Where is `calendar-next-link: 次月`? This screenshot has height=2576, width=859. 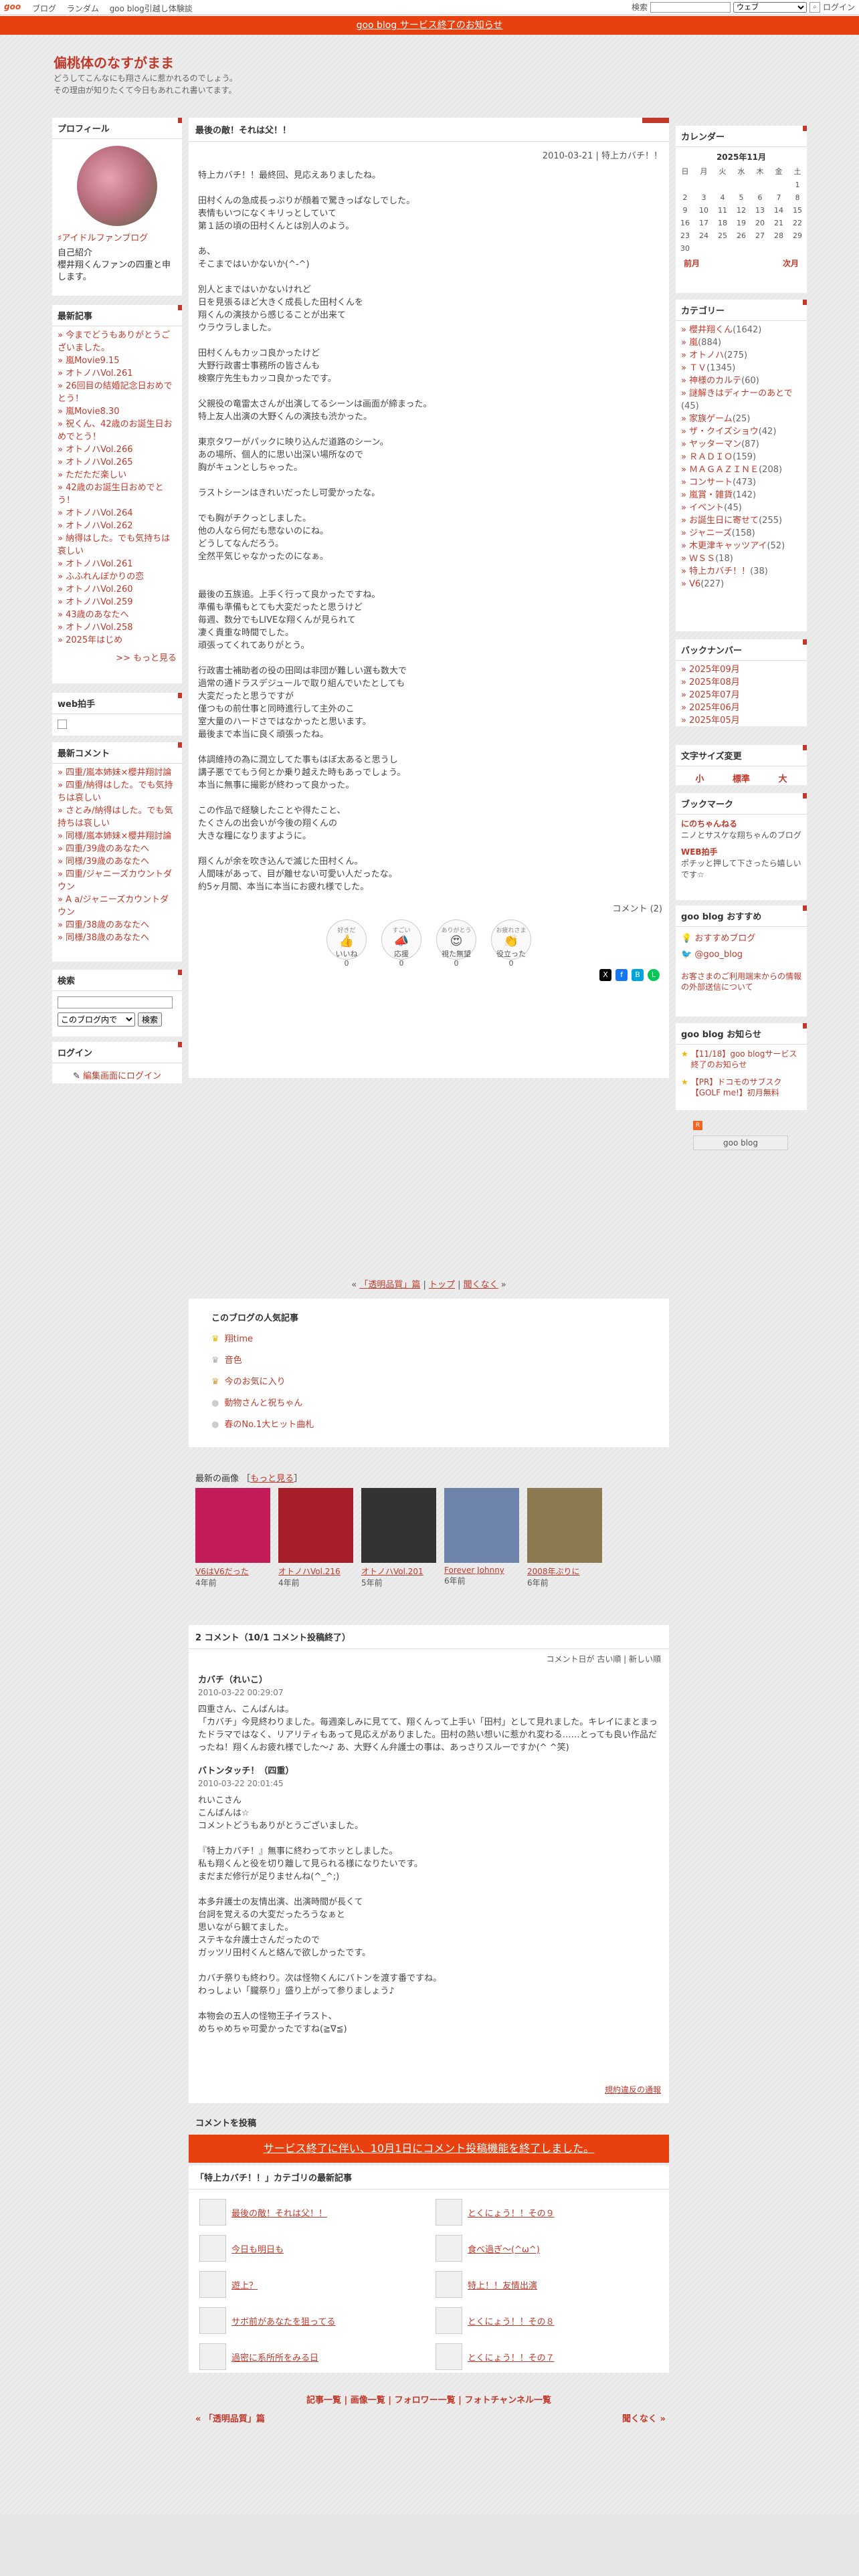
calendar-next-link: 次月 is located at coordinates (791, 263).